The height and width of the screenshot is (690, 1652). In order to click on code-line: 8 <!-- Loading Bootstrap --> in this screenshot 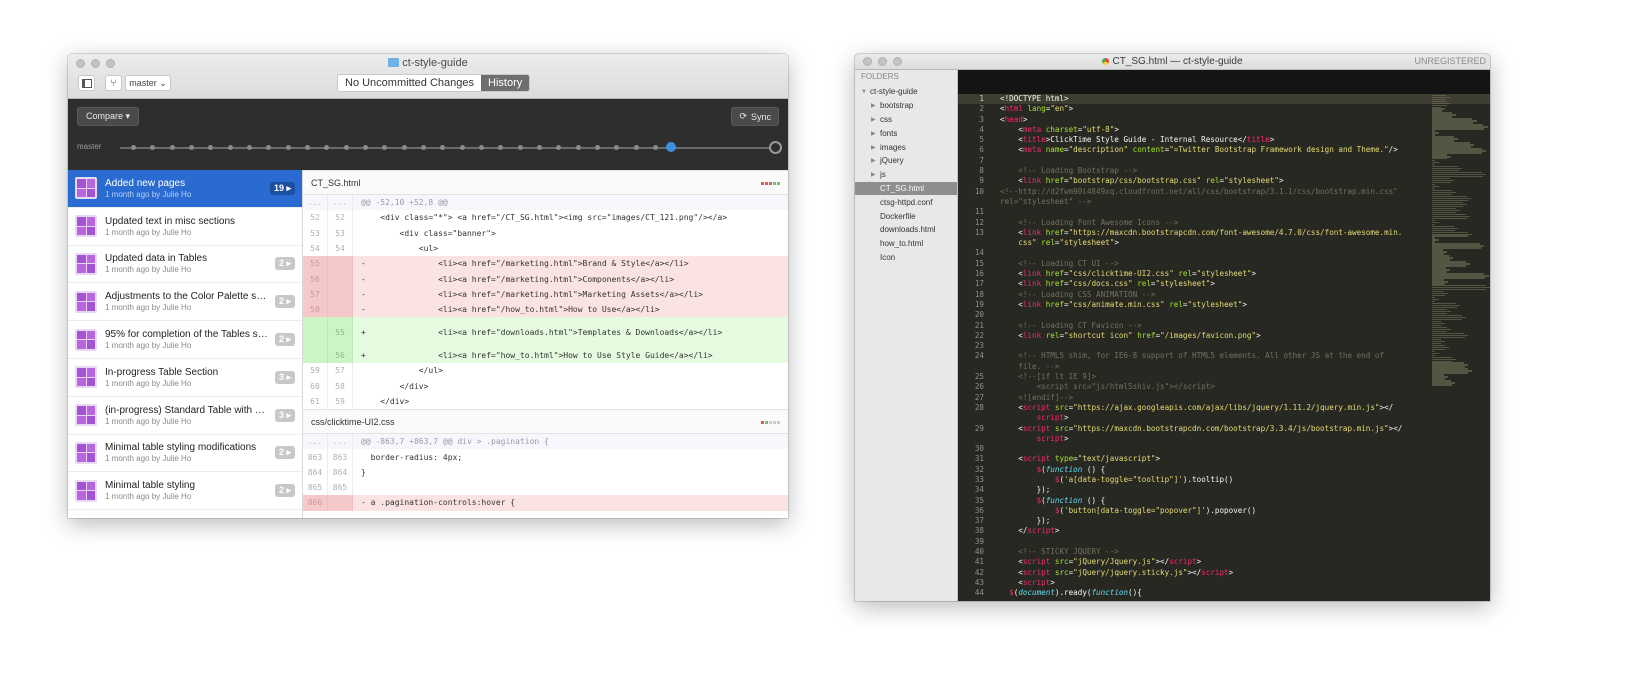, I will do `click(1224, 171)`.